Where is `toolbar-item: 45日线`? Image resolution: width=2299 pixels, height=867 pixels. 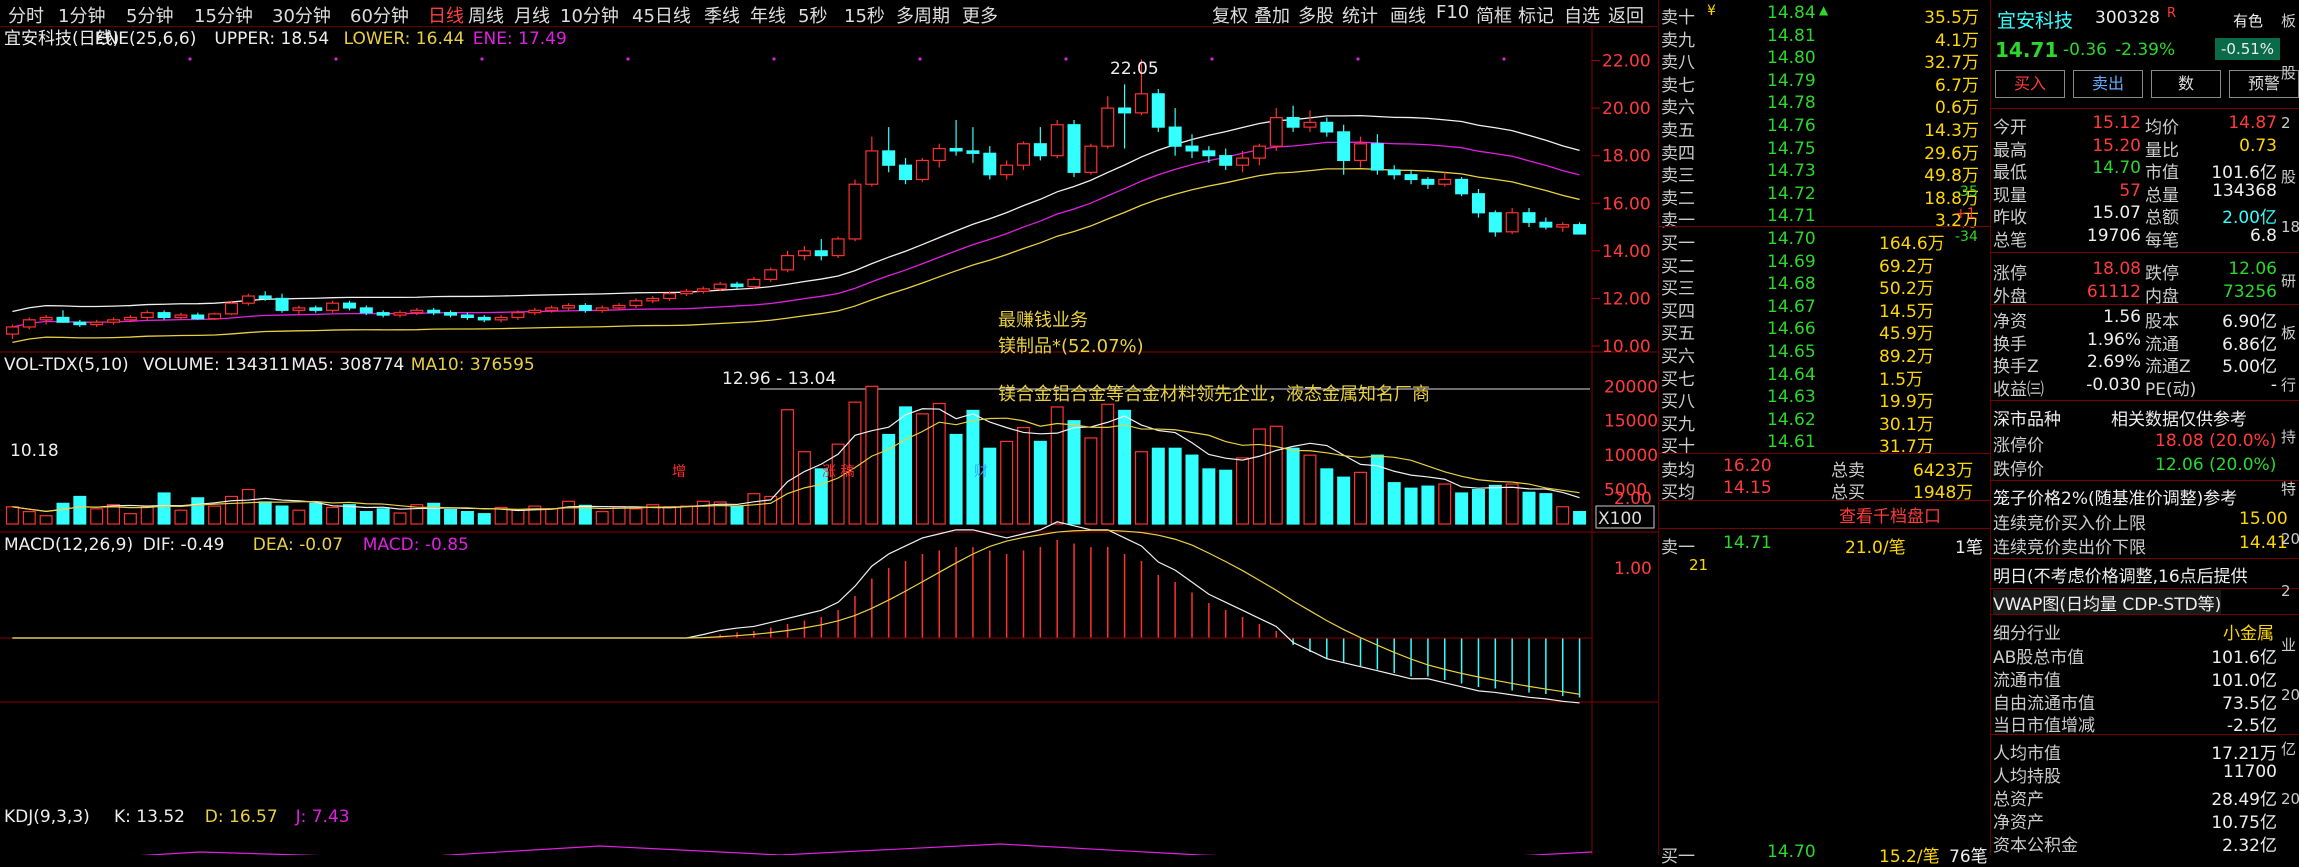 toolbar-item: 45日线 is located at coordinates (661, 15).